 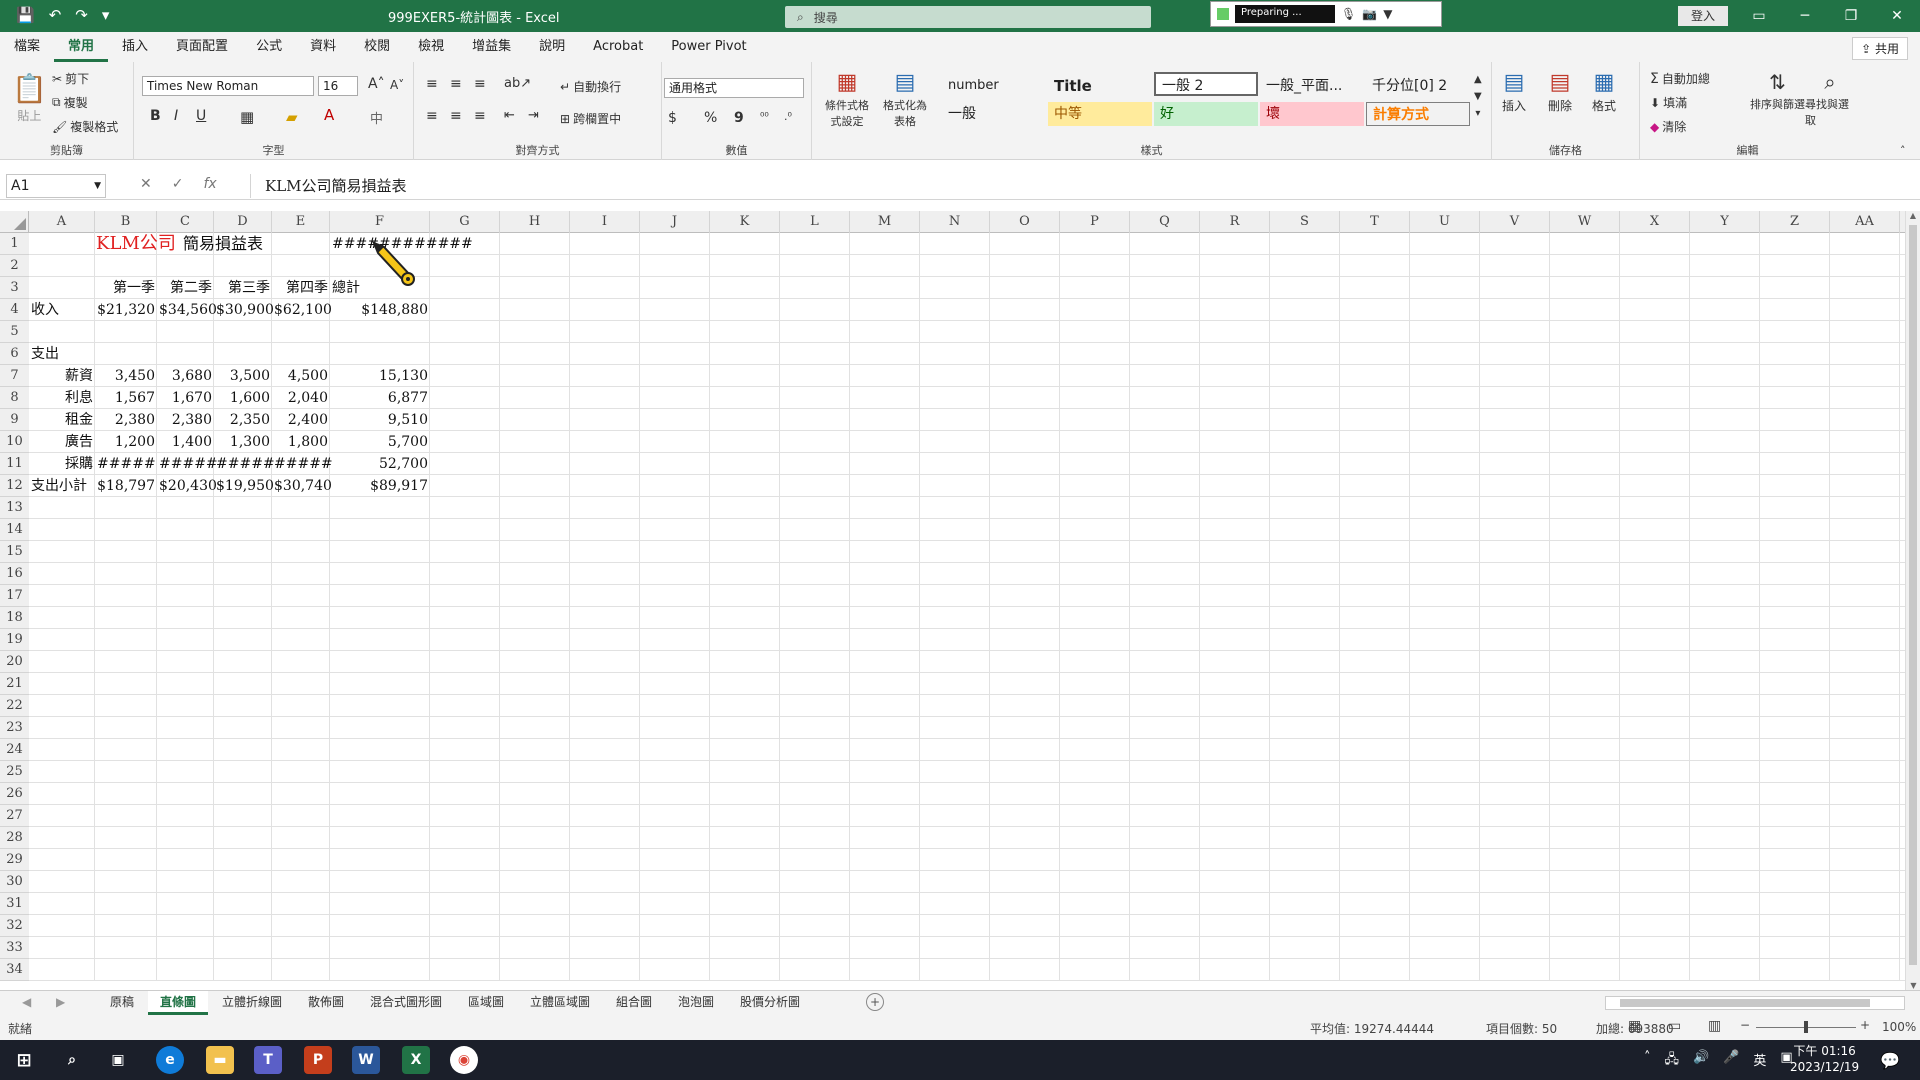 I want to click on style-bad: 壞, so click(x=1312, y=114).